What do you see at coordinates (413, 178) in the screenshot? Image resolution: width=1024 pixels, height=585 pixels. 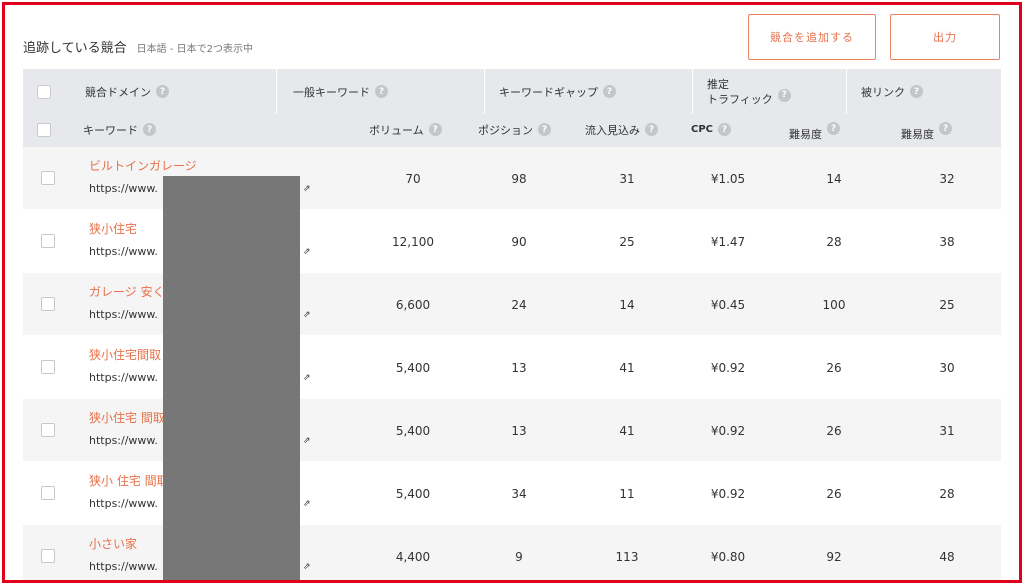 I see `cell-volume: 70` at bounding box center [413, 178].